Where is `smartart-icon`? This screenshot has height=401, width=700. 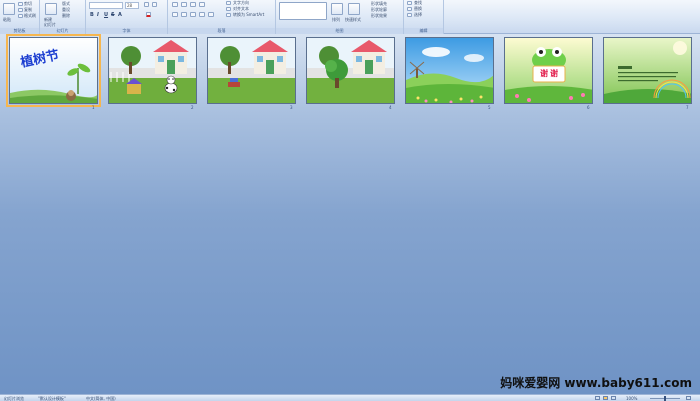 smartart-icon is located at coordinates (228, 15).